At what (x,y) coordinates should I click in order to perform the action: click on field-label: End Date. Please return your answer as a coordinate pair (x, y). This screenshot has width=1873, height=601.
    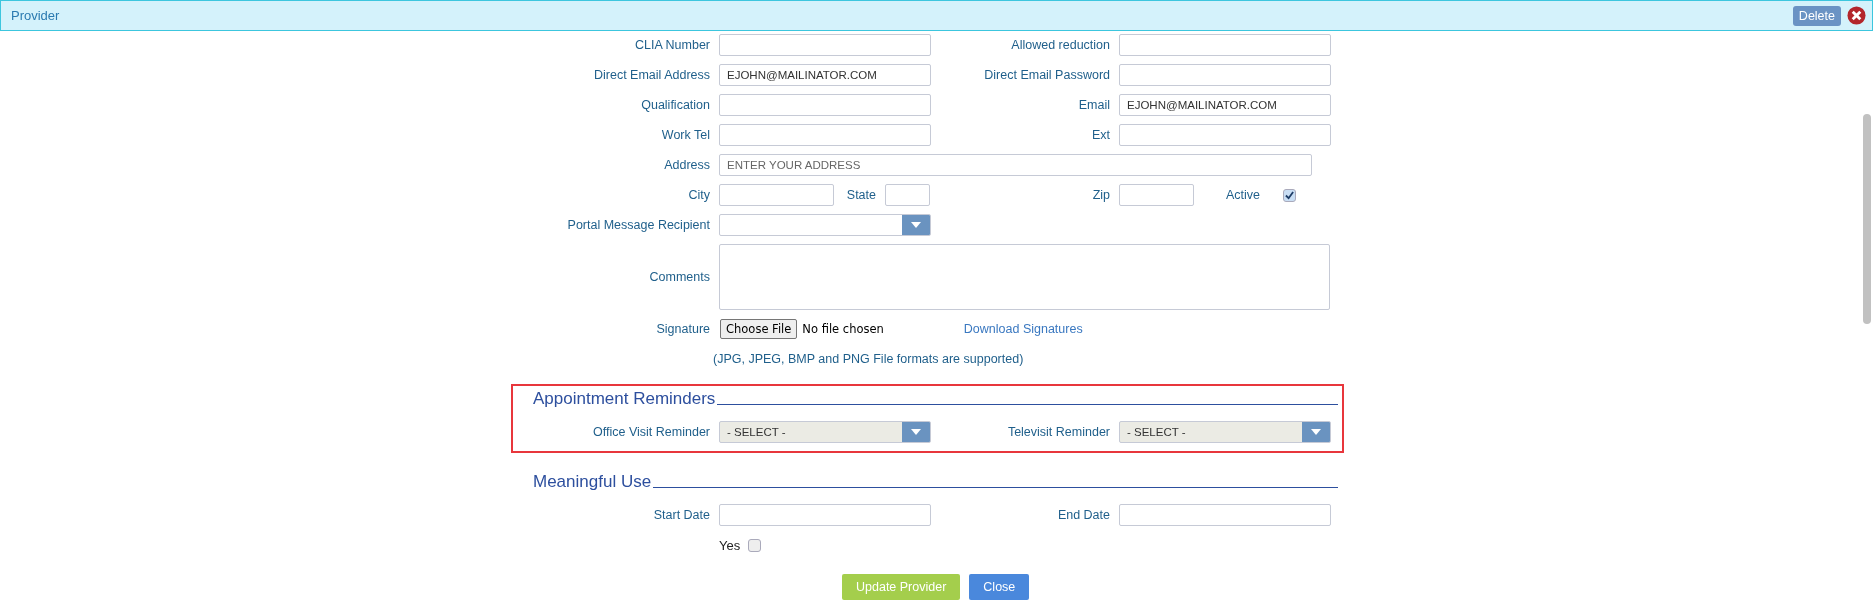
    Looking at the image, I should click on (1083, 515).